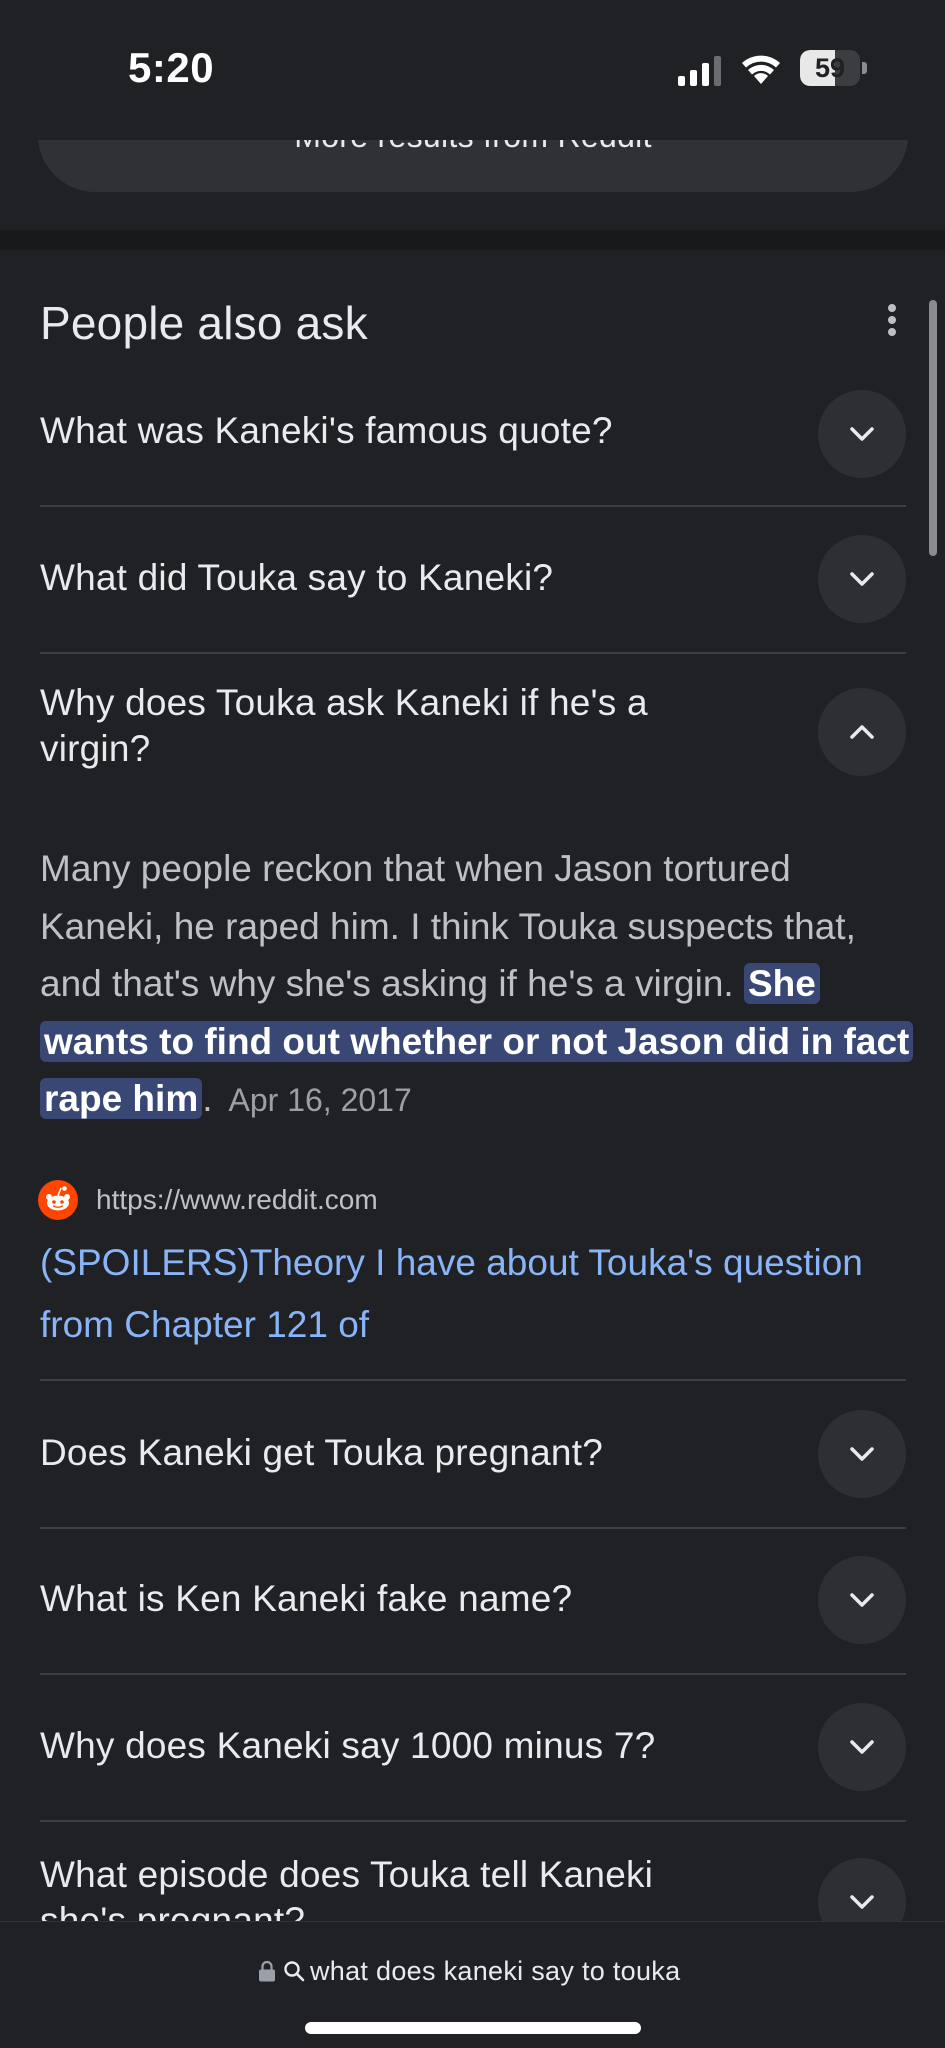  I want to click on source-url: https://www.reddit.com, so click(237, 1200).